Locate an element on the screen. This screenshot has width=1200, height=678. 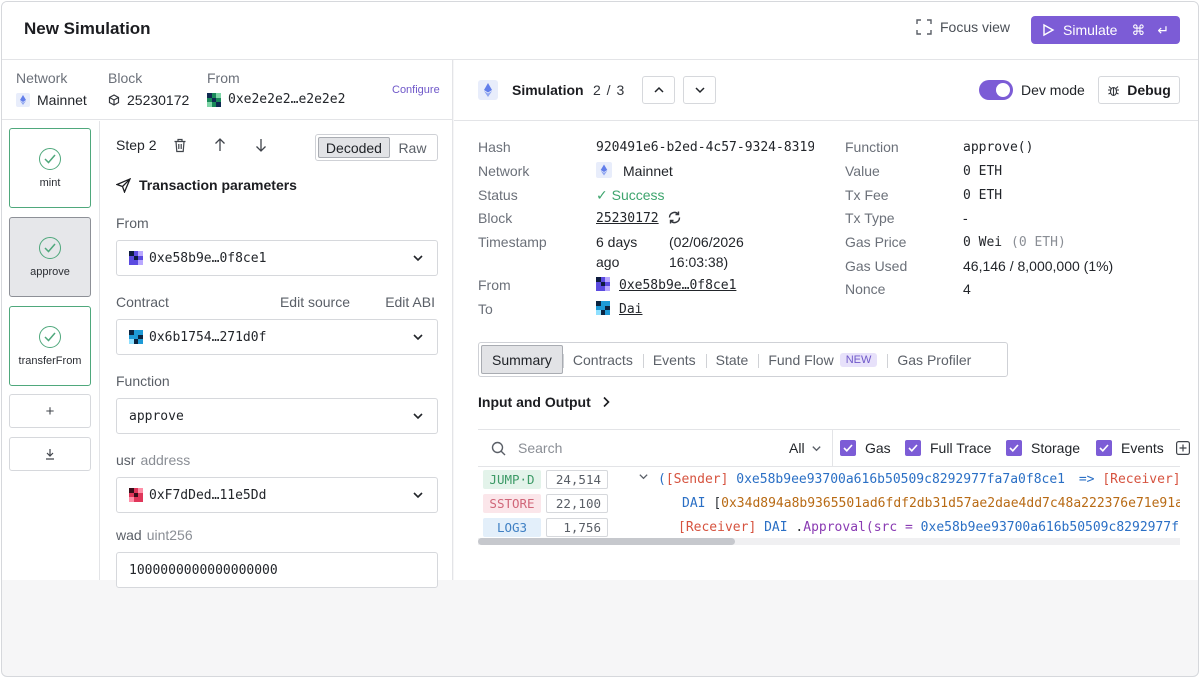
function-select: approve is located at coordinates (277, 416).